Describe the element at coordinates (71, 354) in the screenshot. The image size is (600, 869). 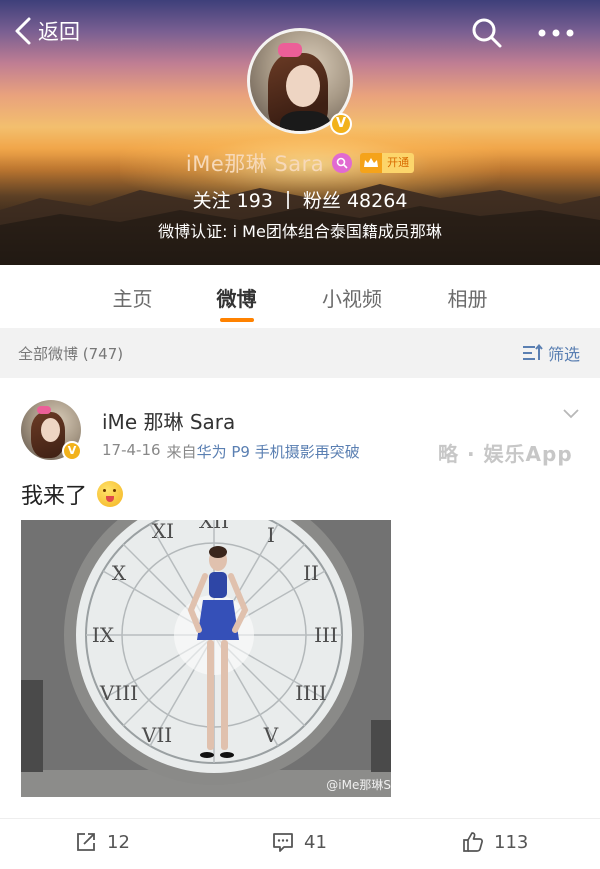
I see `weibo-count: 全部微博 (747)` at that location.